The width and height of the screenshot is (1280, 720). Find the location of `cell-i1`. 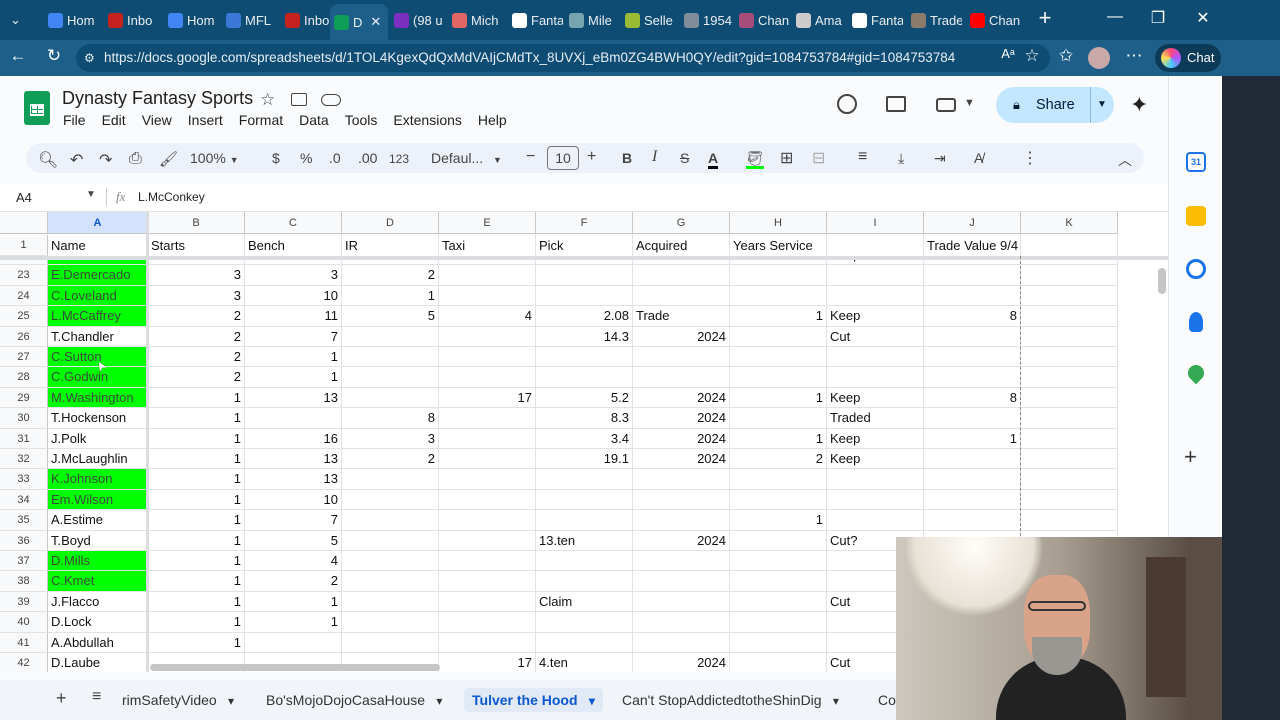

cell-i1 is located at coordinates (875, 245).